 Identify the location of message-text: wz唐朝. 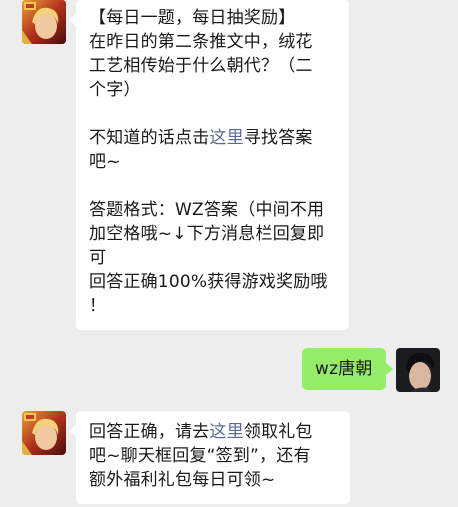
(344, 369).